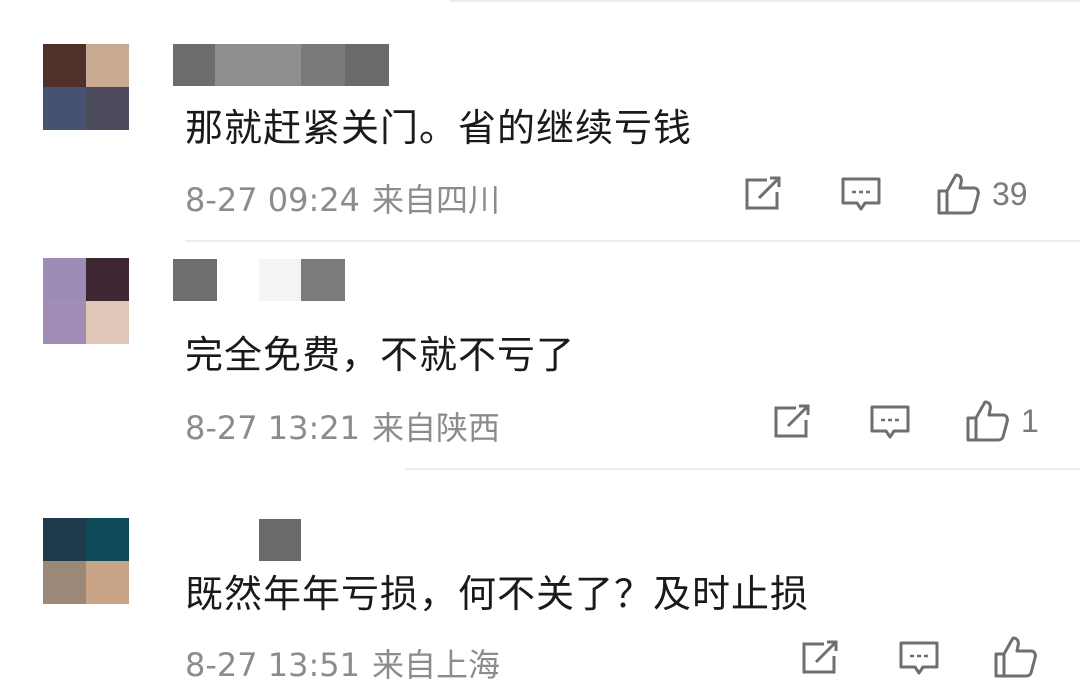 The height and width of the screenshot is (686, 1080). I want to click on like-button: 1, so click(1002, 421).